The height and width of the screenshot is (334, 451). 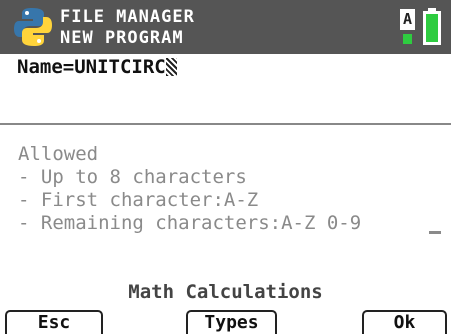 I want to click on divider, so click(x=225, y=124).